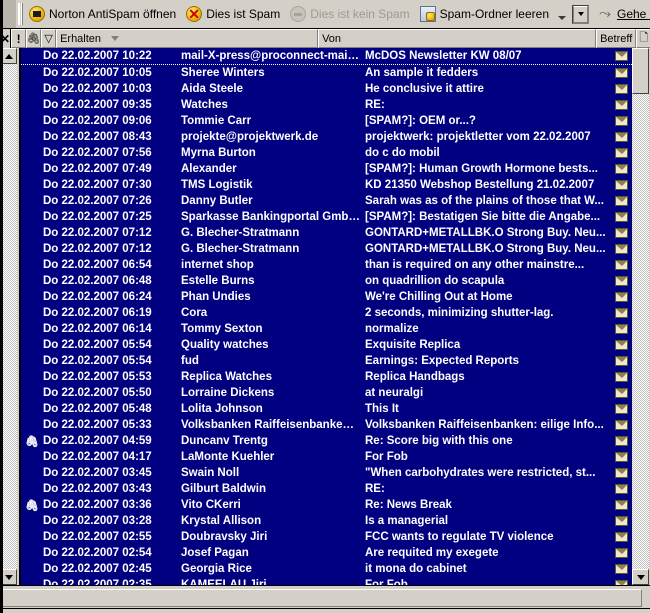  Describe the element at coordinates (97, 345) in the screenshot. I see `message-received-date: Do 22.02.2007 05:54` at that location.